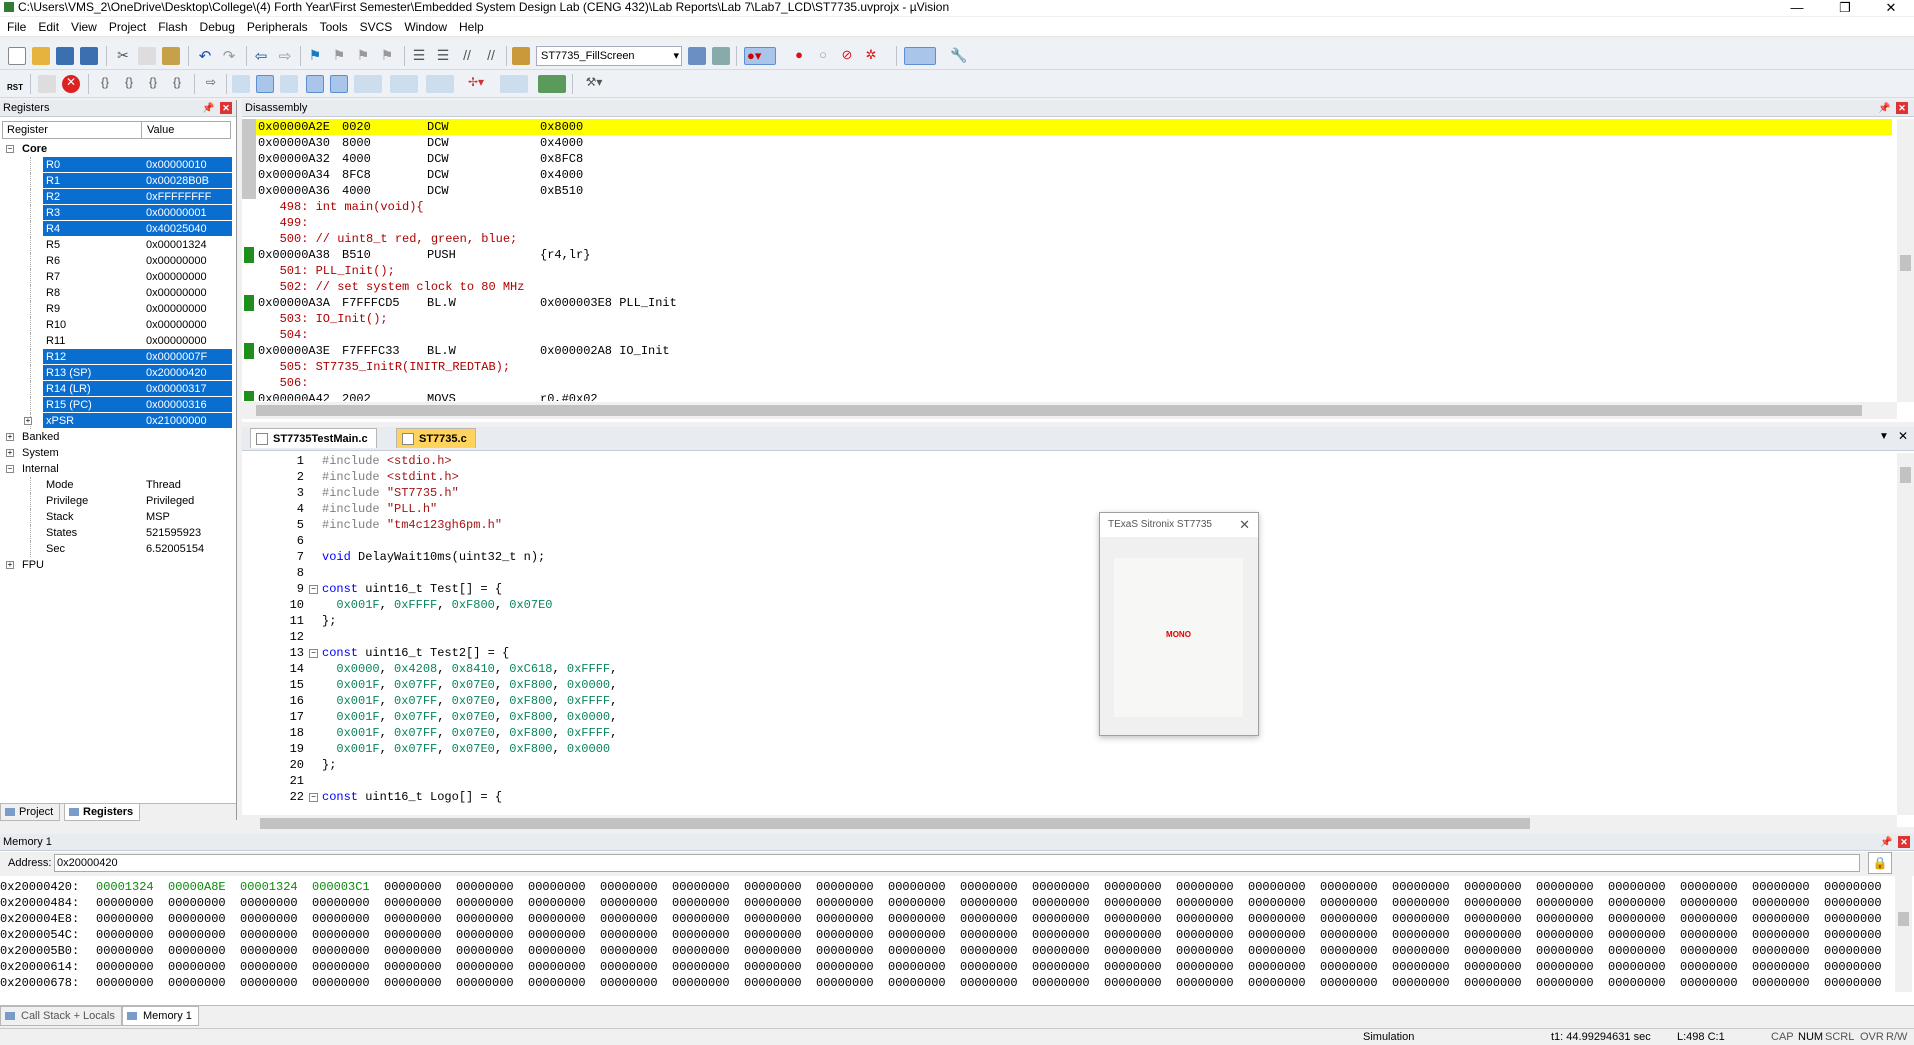  What do you see at coordinates (1067, 287) in the screenshot?
I see `source-line: 502: // set system clock to 80 MHz` at bounding box center [1067, 287].